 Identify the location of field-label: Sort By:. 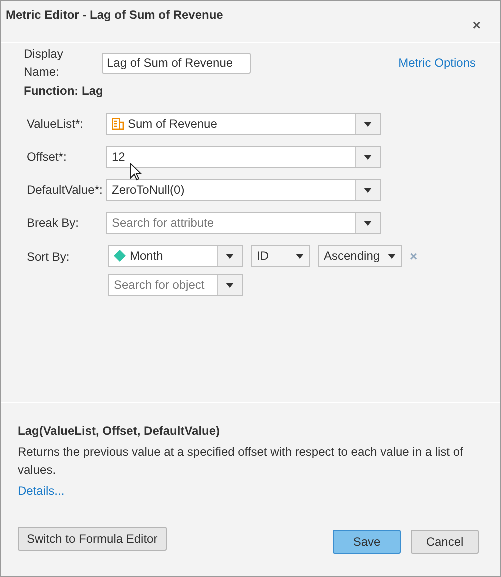
(48, 257).